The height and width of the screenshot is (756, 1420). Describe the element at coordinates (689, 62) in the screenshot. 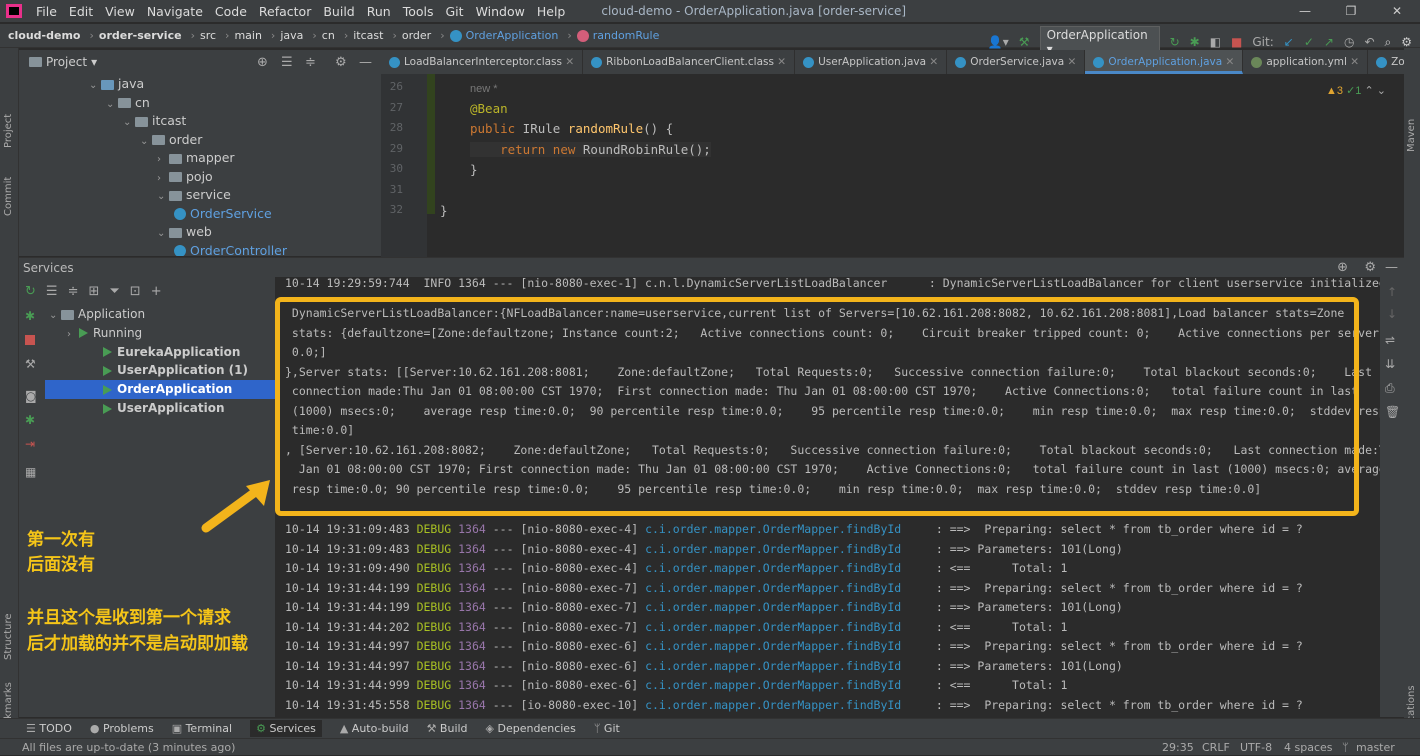

I see `editor-tab: RibbonLoadBalancerClient.class ✕` at that location.